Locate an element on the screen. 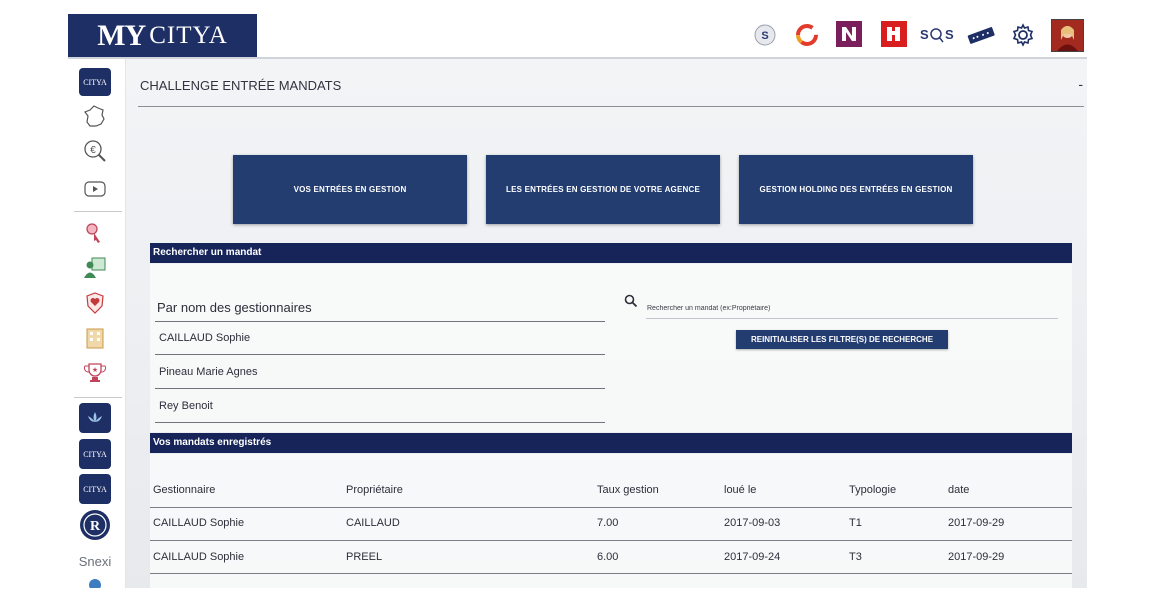 Image resolution: width=1150 pixels, height=602 pixels. column-header: date is located at coordinates (959, 490).